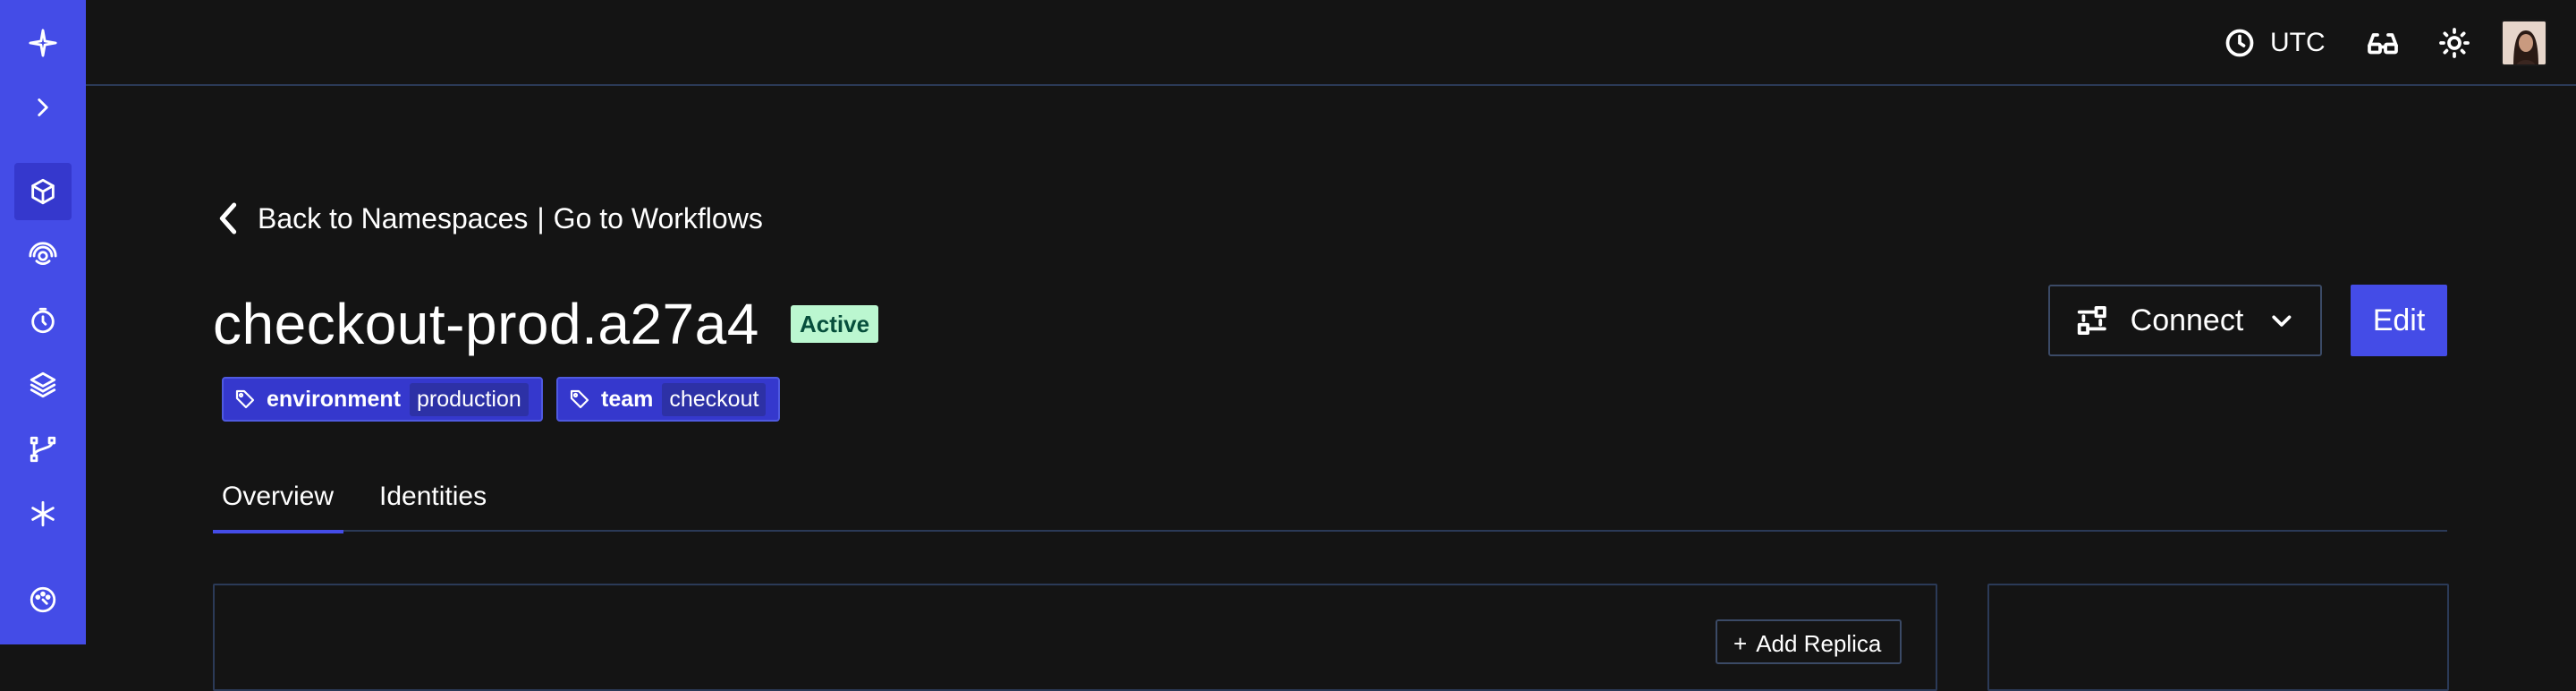  Describe the element at coordinates (433, 504) in the screenshot. I see `tab-identities: Identities` at that location.